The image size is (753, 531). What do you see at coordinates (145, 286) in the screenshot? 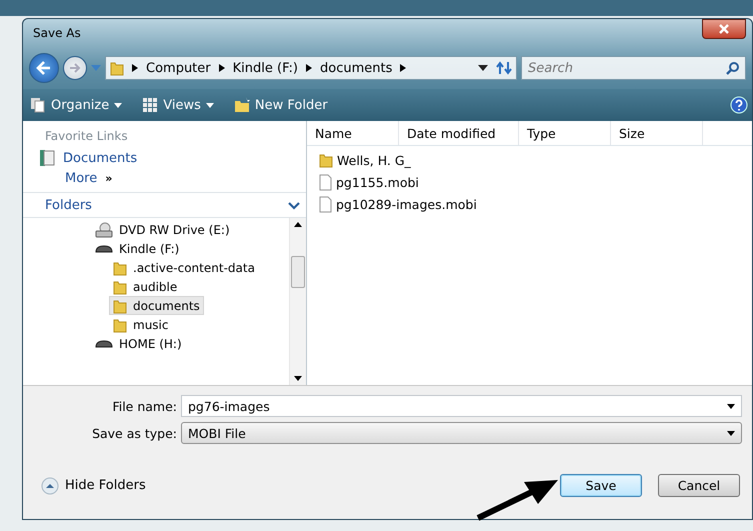
I see `tree-item: audible` at bounding box center [145, 286].